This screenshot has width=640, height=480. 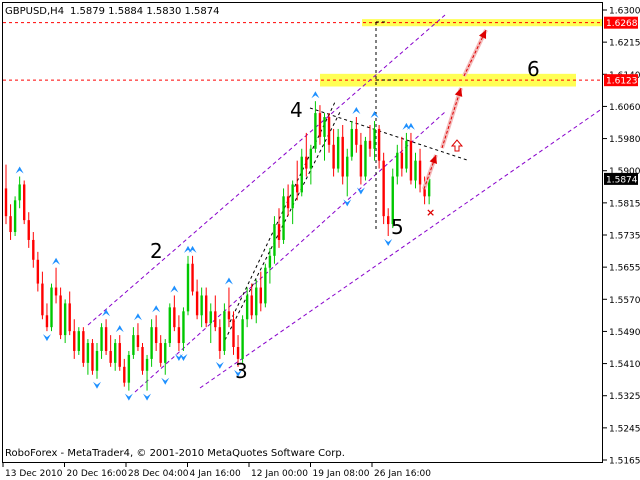 I want to click on y-tick-label: 1.6215, so click(x=624, y=44).